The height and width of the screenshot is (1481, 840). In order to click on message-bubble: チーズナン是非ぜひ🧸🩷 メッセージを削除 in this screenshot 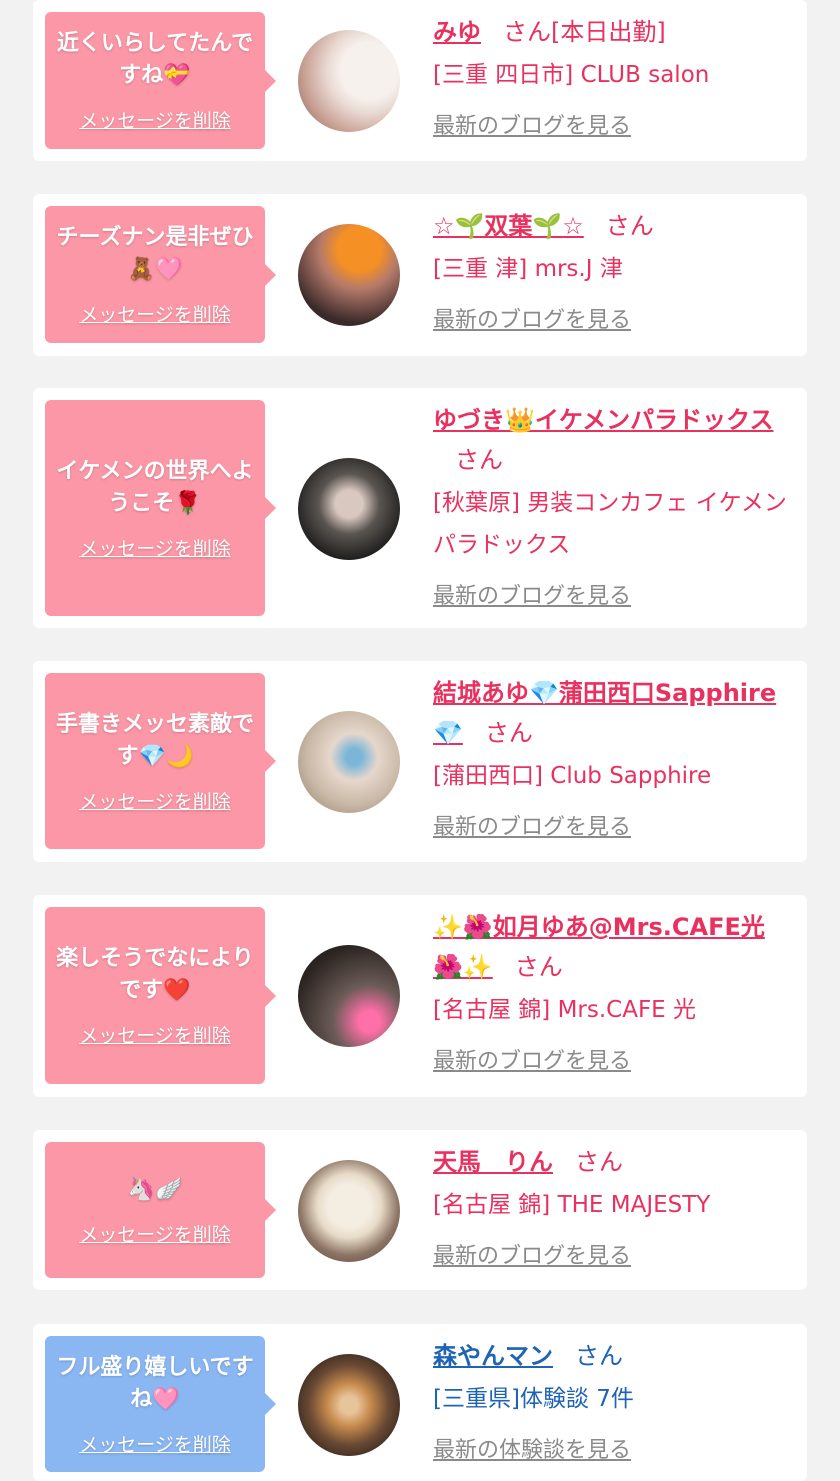, I will do `click(160, 274)`.